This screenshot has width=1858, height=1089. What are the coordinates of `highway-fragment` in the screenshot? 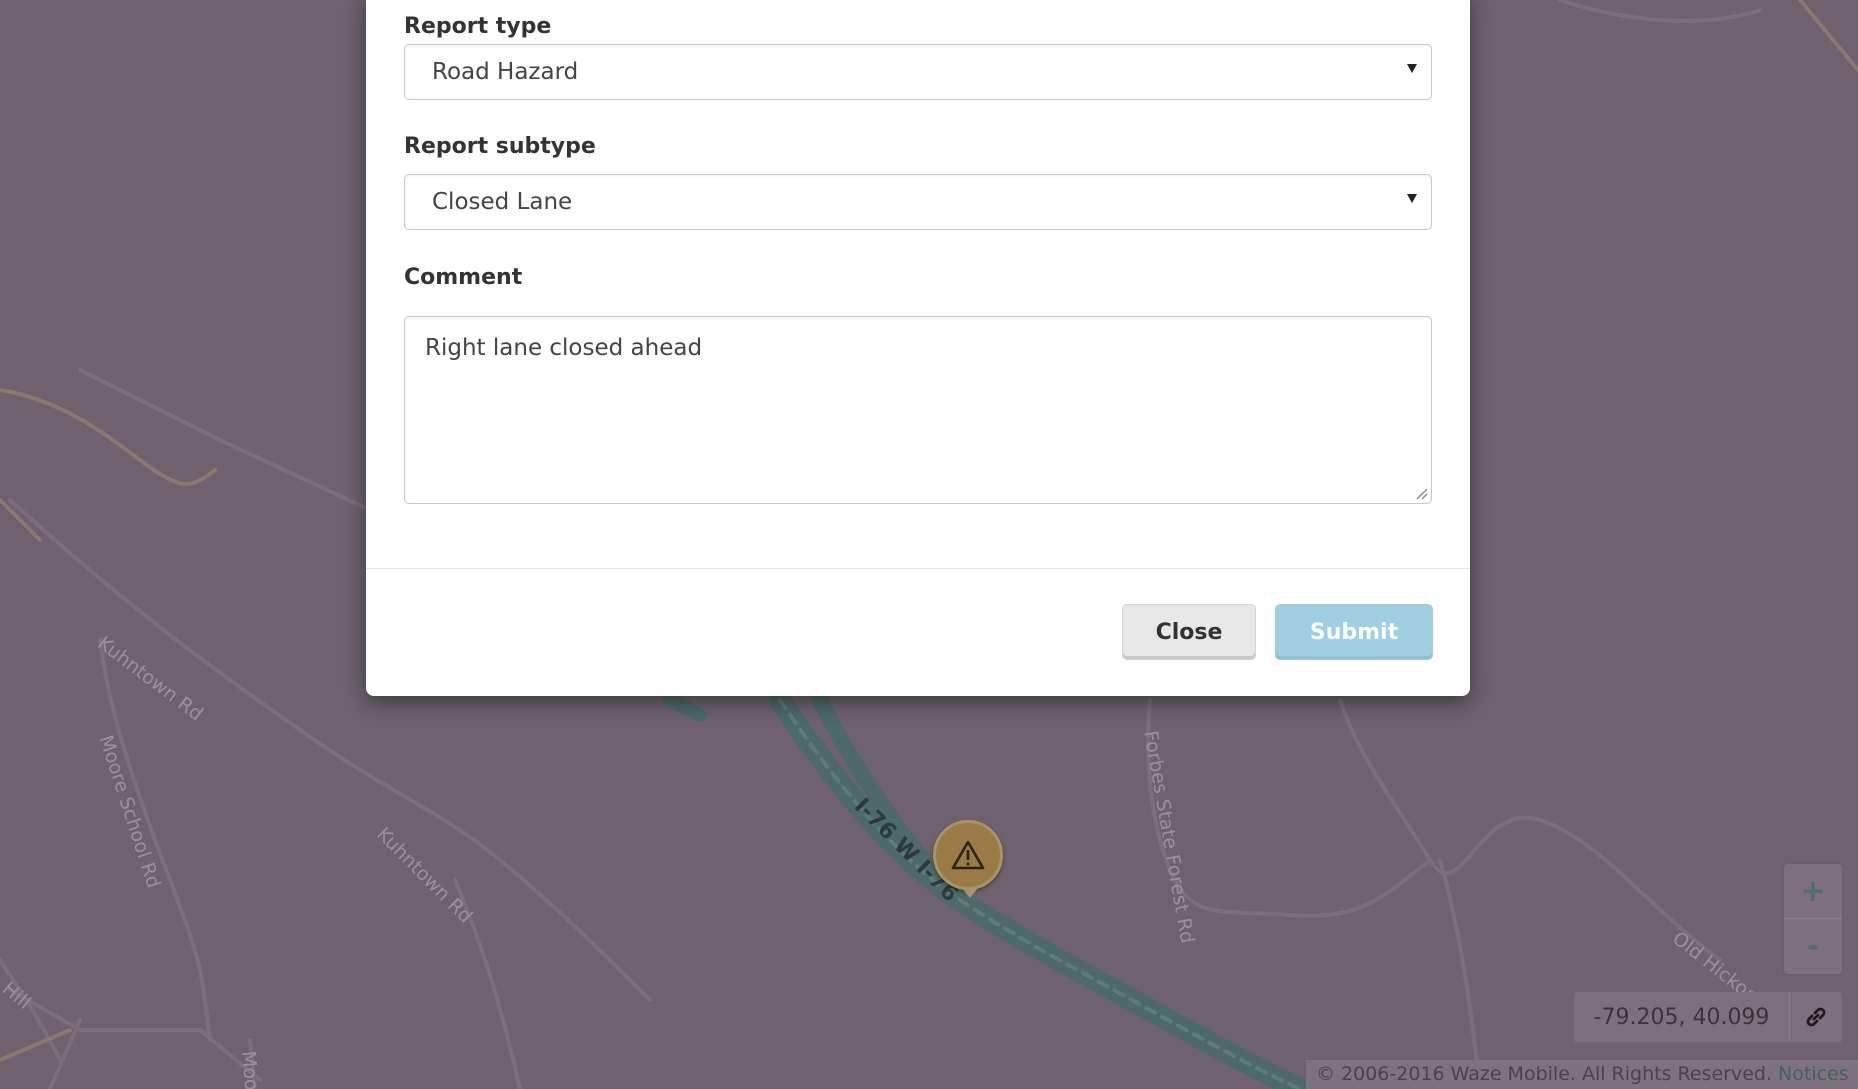 It's located at (685, 707).